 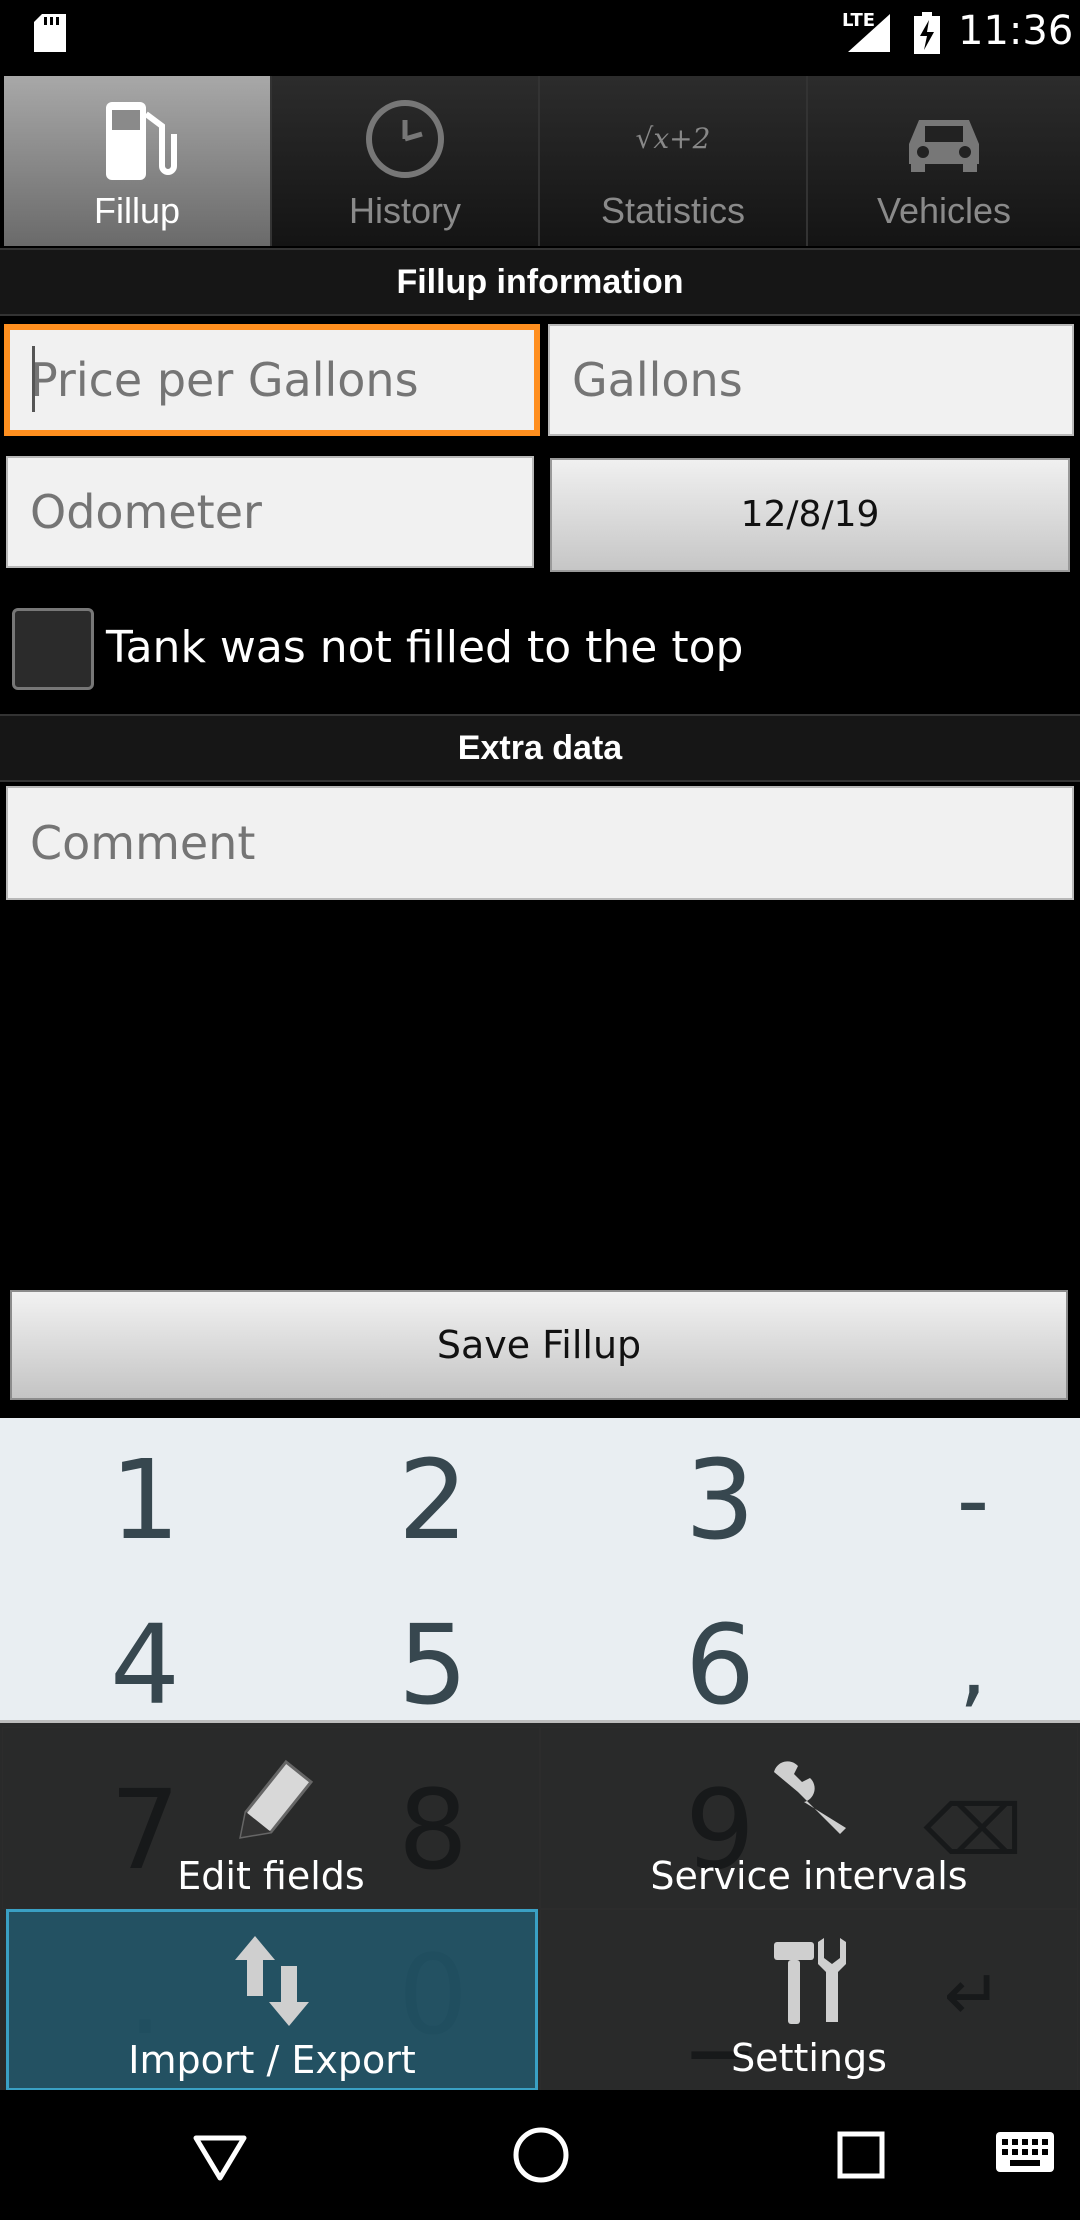 What do you see at coordinates (145, 1500) in the screenshot?
I see `key-1: 1` at bounding box center [145, 1500].